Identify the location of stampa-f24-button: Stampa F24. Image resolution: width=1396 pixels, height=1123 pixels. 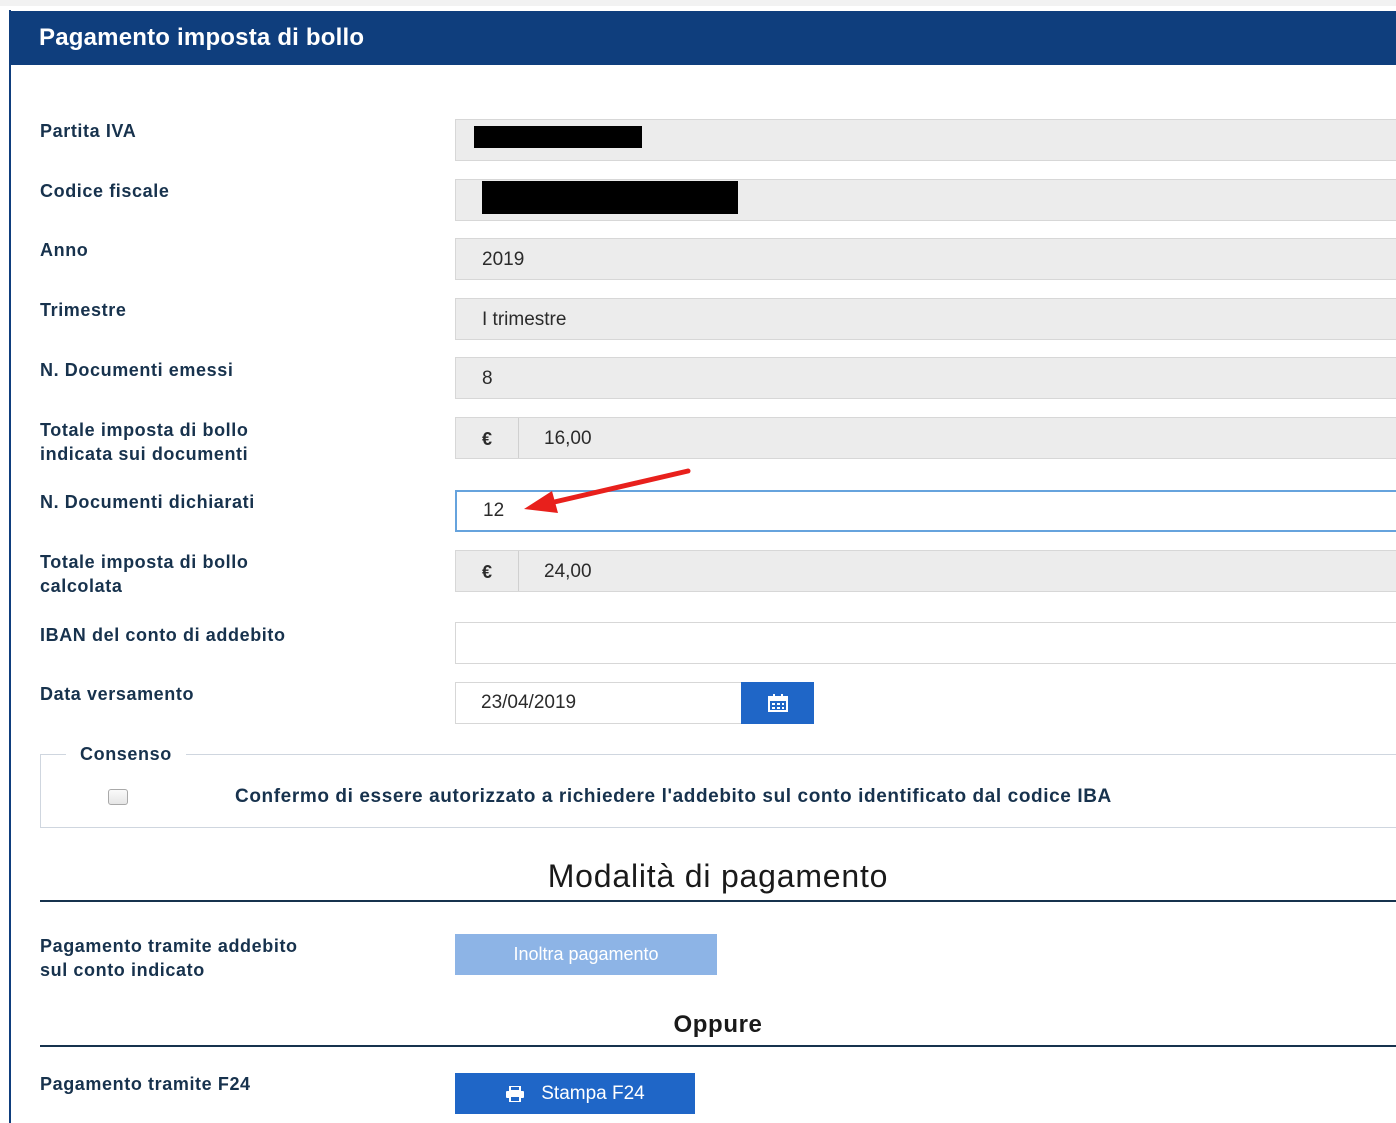
(575, 1093).